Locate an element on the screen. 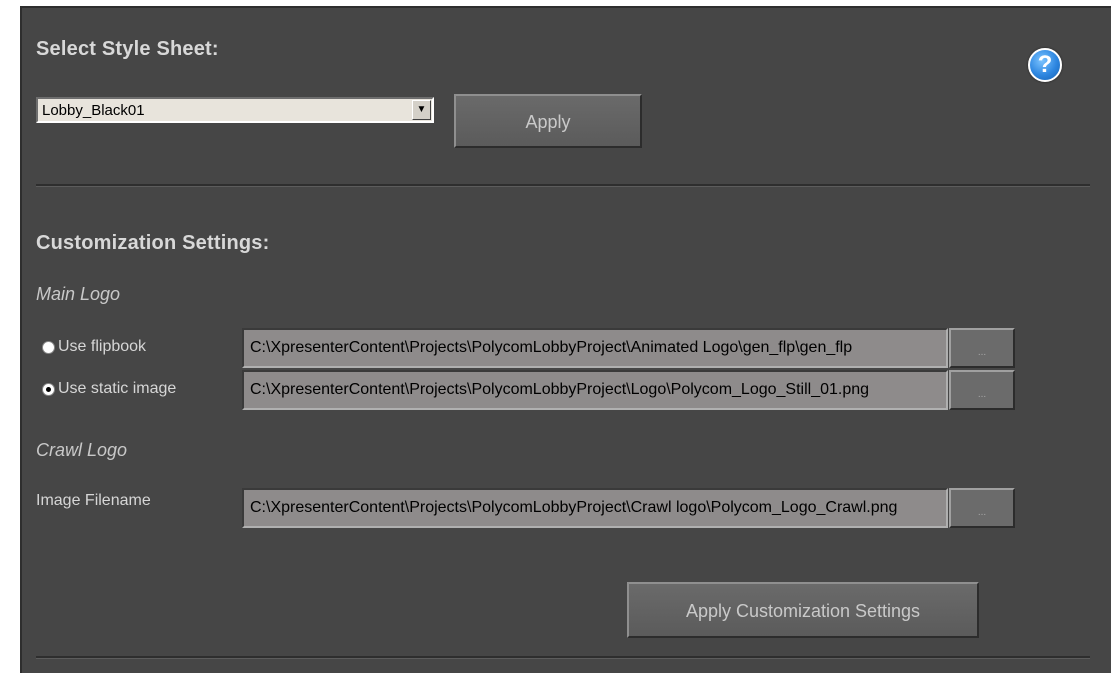  select-style-sheet-heading: Select Style Sheet: is located at coordinates (127, 49).